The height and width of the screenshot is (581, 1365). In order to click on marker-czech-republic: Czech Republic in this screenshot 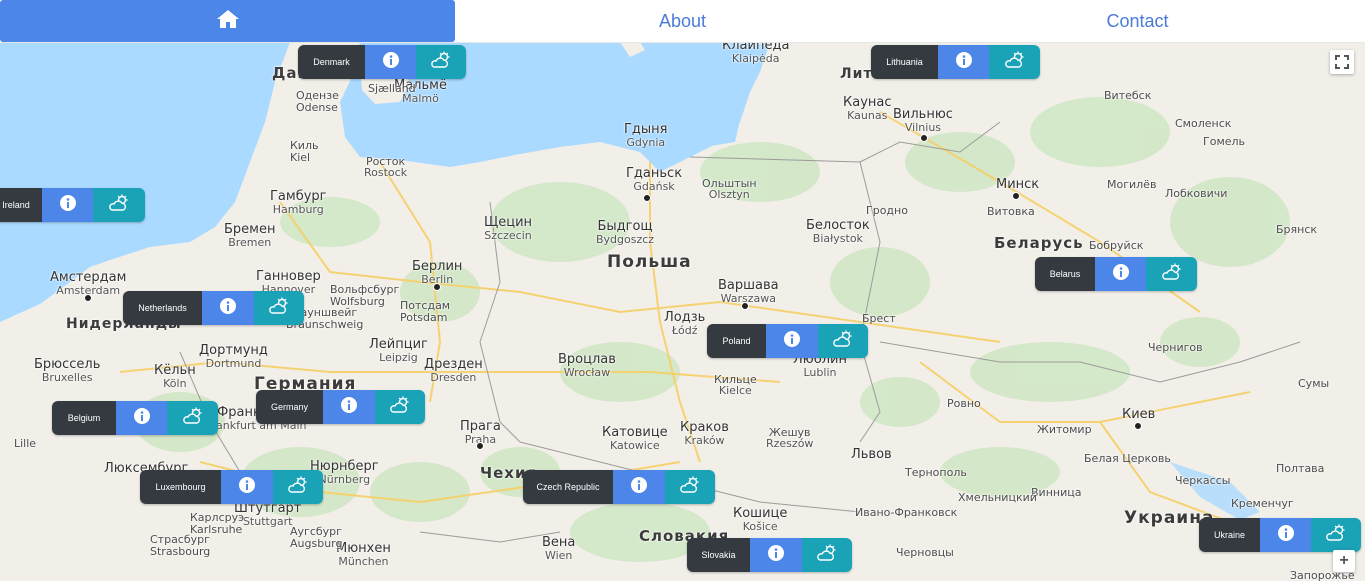, I will do `click(619, 487)`.